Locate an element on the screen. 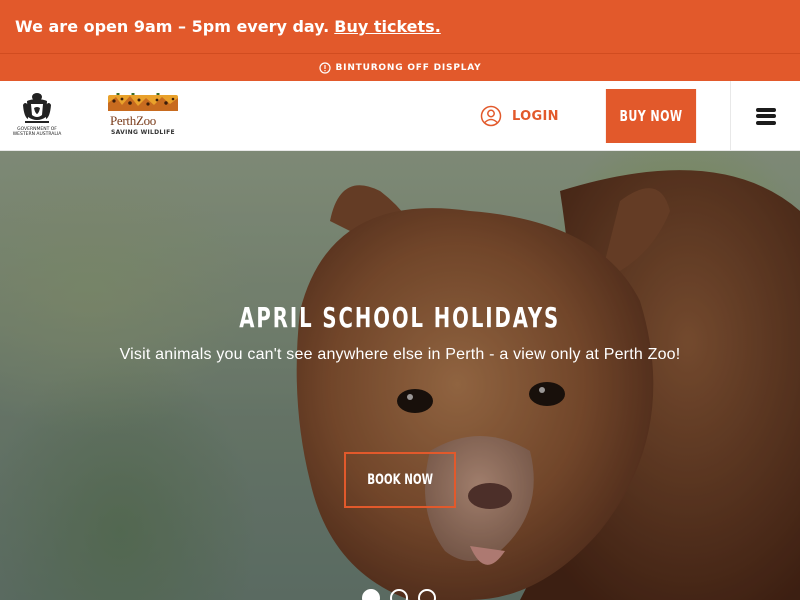 The height and width of the screenshot is (600, 800). alert-bar: BINTURONG OFF DISPLAY is located at coordinates (400, 67).